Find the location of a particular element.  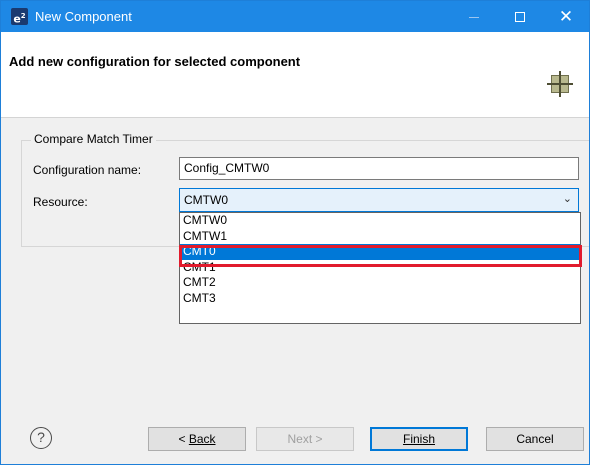

back-button: < Back is located at coordinates (197, 439).